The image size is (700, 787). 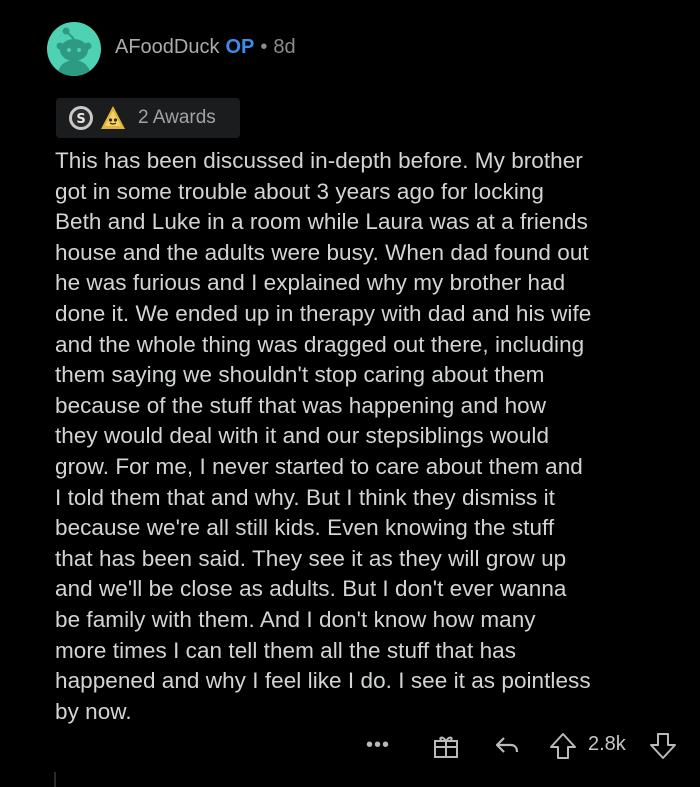 I want to click on reply-icon, so click(x=507, y=745).